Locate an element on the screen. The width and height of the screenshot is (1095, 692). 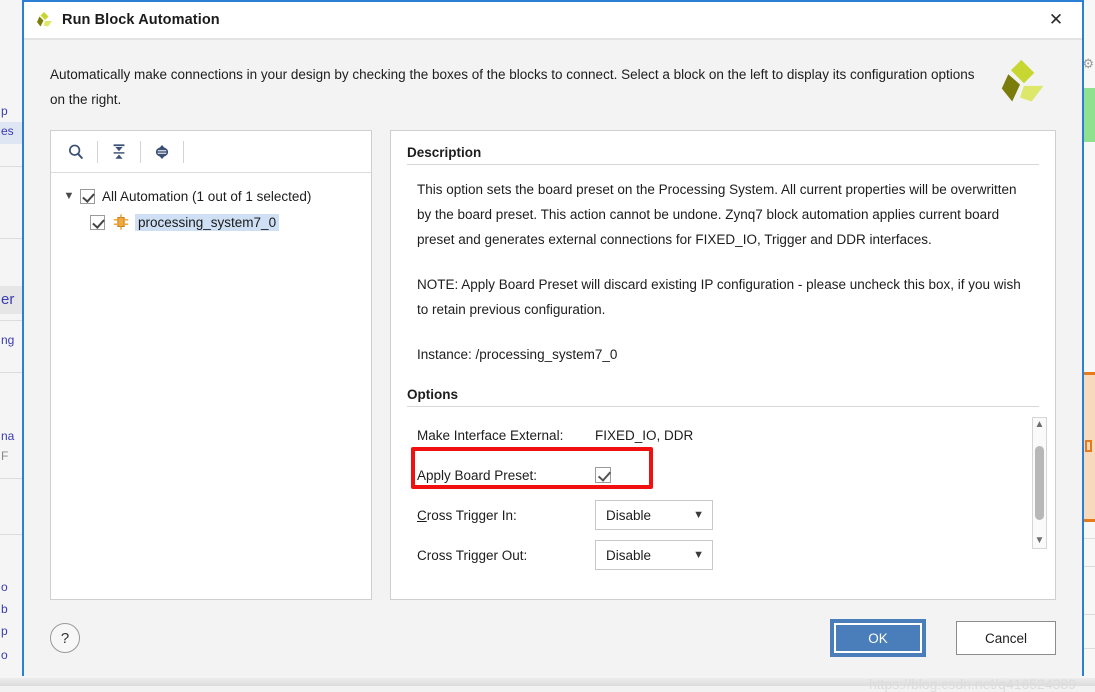
tree-toolbar is located at coordinates (211, 152).